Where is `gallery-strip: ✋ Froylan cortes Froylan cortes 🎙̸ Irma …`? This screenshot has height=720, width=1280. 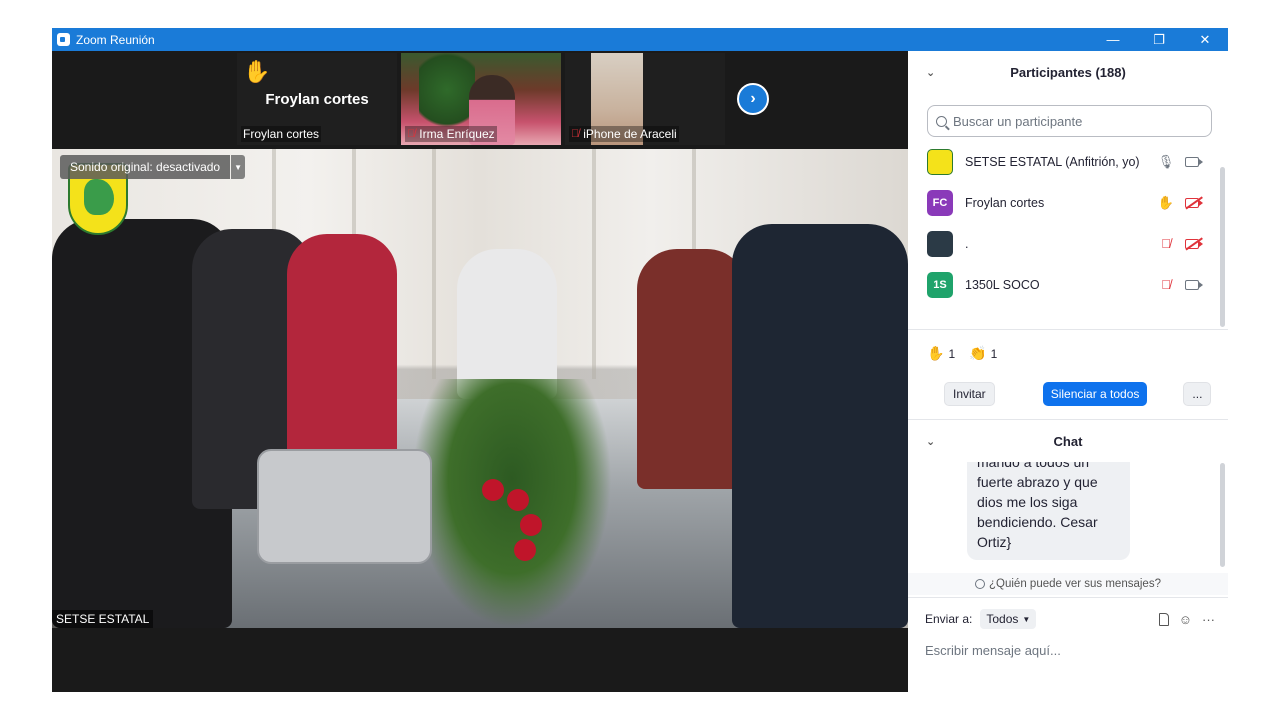 gallery-strip: ✋ Froylan cortes Froylan cortes 🎙̸ Irma … is located at coordinates (481, 99).